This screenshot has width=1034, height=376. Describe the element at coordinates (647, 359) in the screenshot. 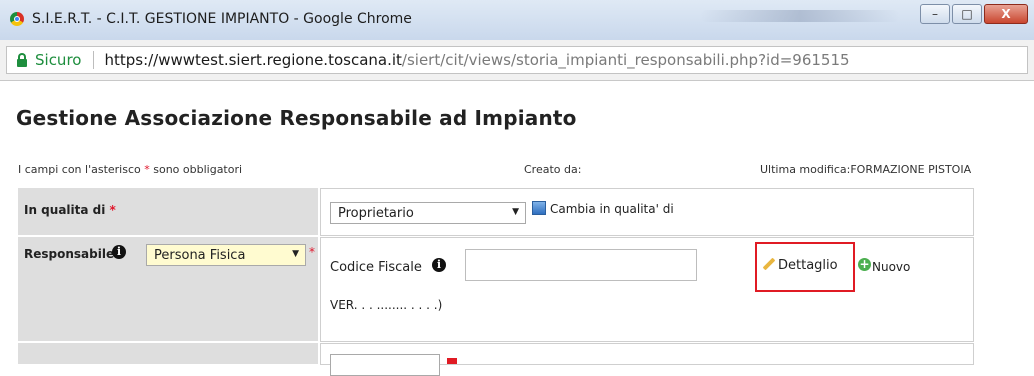

I see `next-row-value-cell` at that location.